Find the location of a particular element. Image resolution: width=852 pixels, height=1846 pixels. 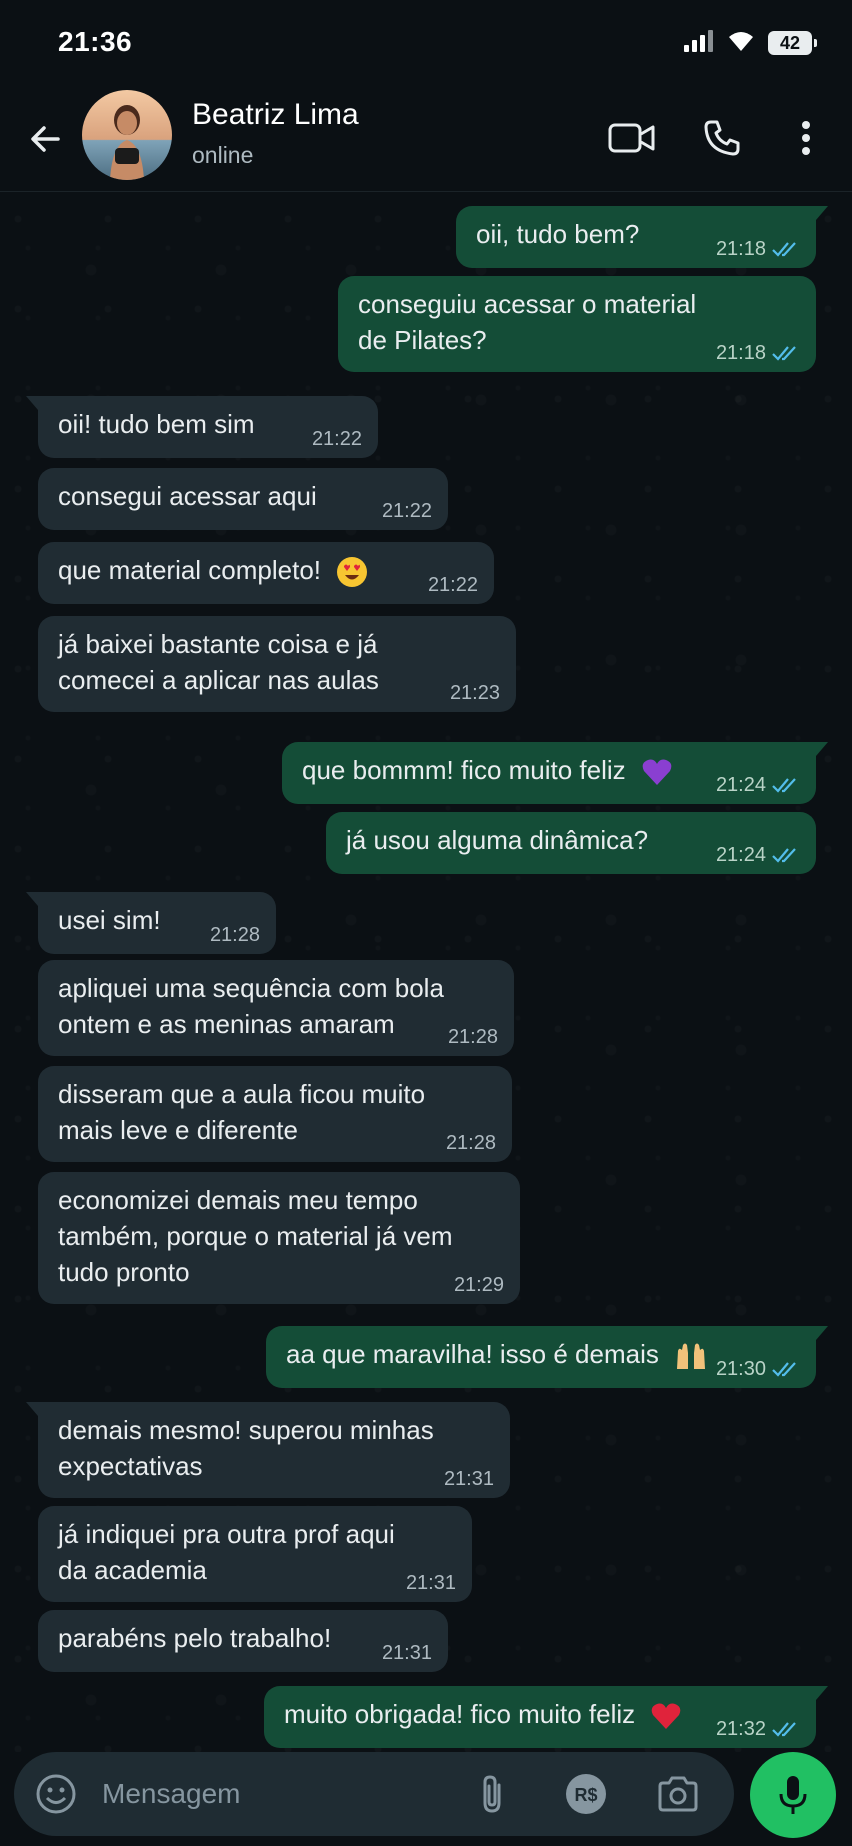

payment-button: R$ is located at coordinates (586, 1794).